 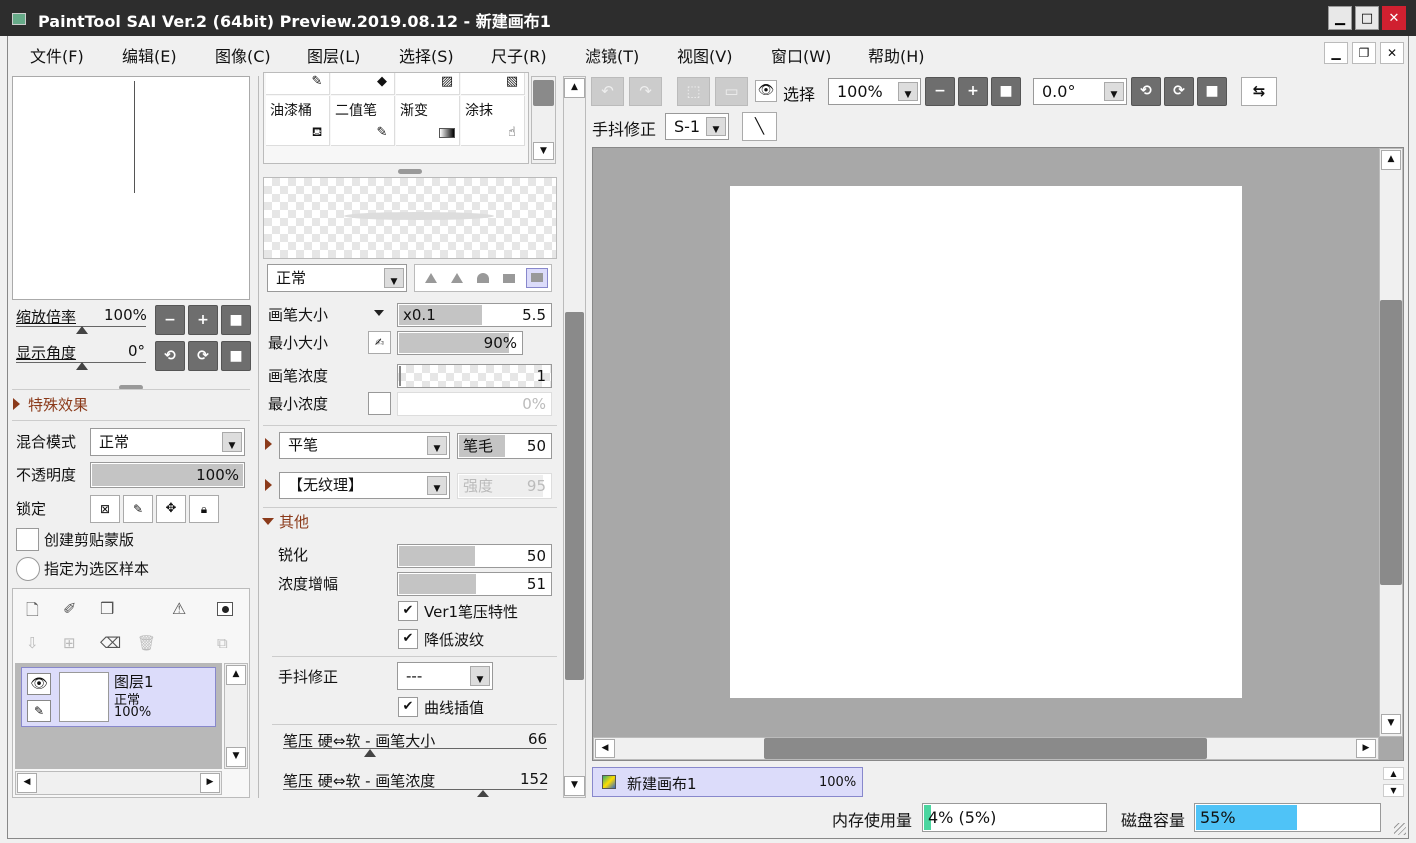 What do you see at coordinates (167, 442) in the screenshot?
I see `blend-mode-select: 正常 ▼` at bounding box center [167, 442].